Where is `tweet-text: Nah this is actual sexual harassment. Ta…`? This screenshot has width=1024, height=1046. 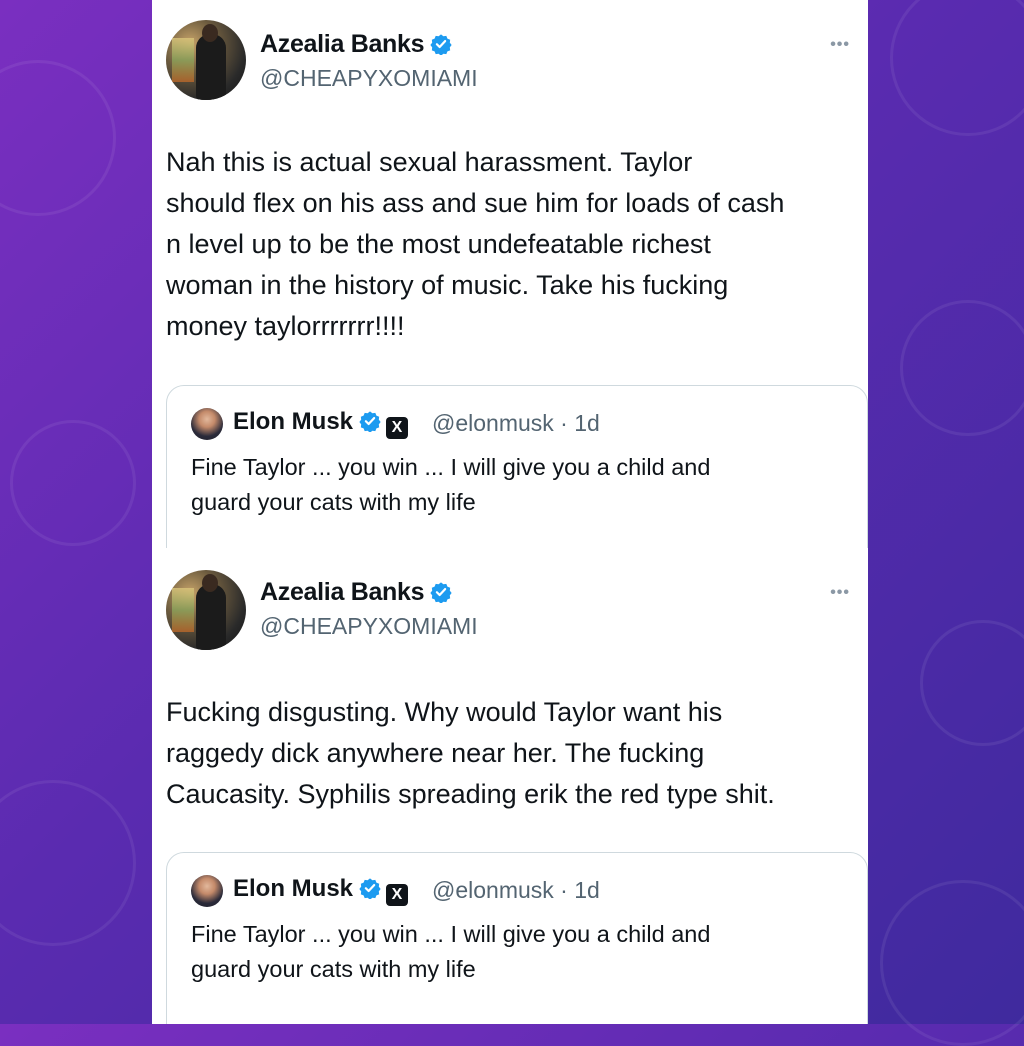 tweet-text: Nah this is actual sexual harassment. Ta… is located at coordinates (475, 244).